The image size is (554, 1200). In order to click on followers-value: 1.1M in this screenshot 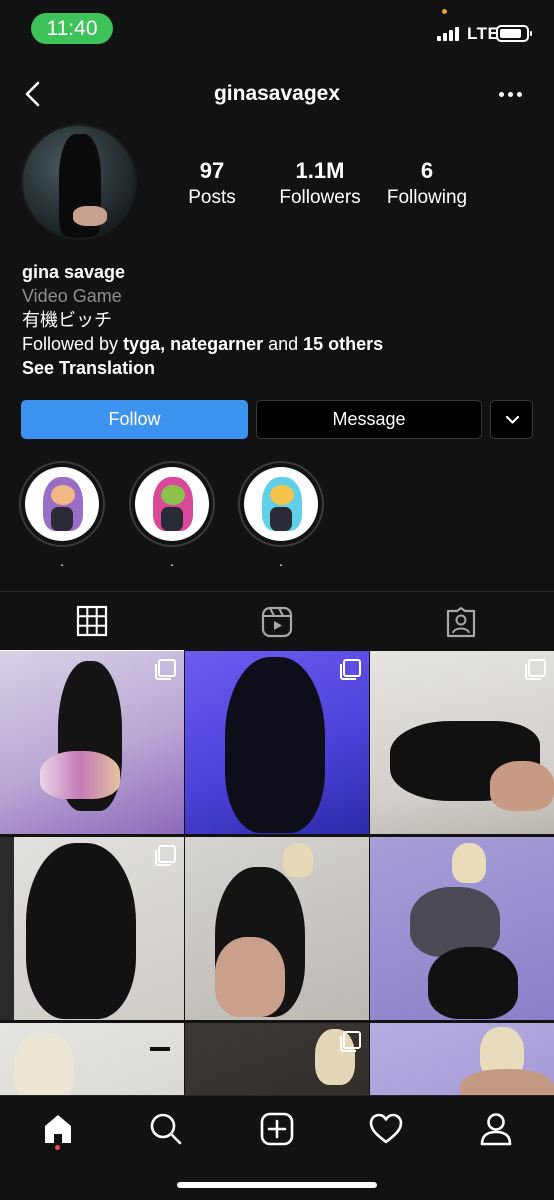, I will do `click(320, 170)`.